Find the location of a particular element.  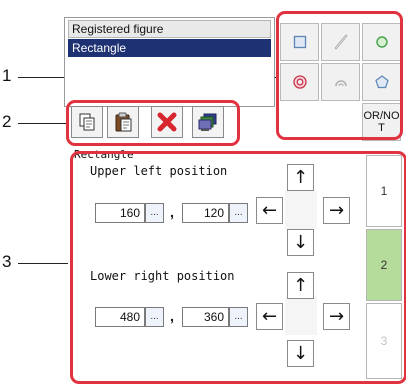

callout-1: 1 is located at coordinates (7, 75).